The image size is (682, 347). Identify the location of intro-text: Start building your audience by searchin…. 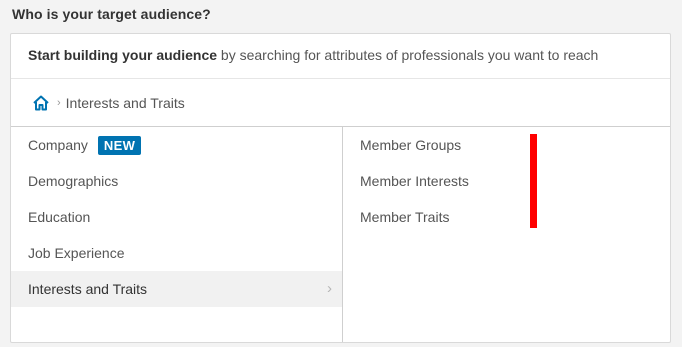
(340, 56).